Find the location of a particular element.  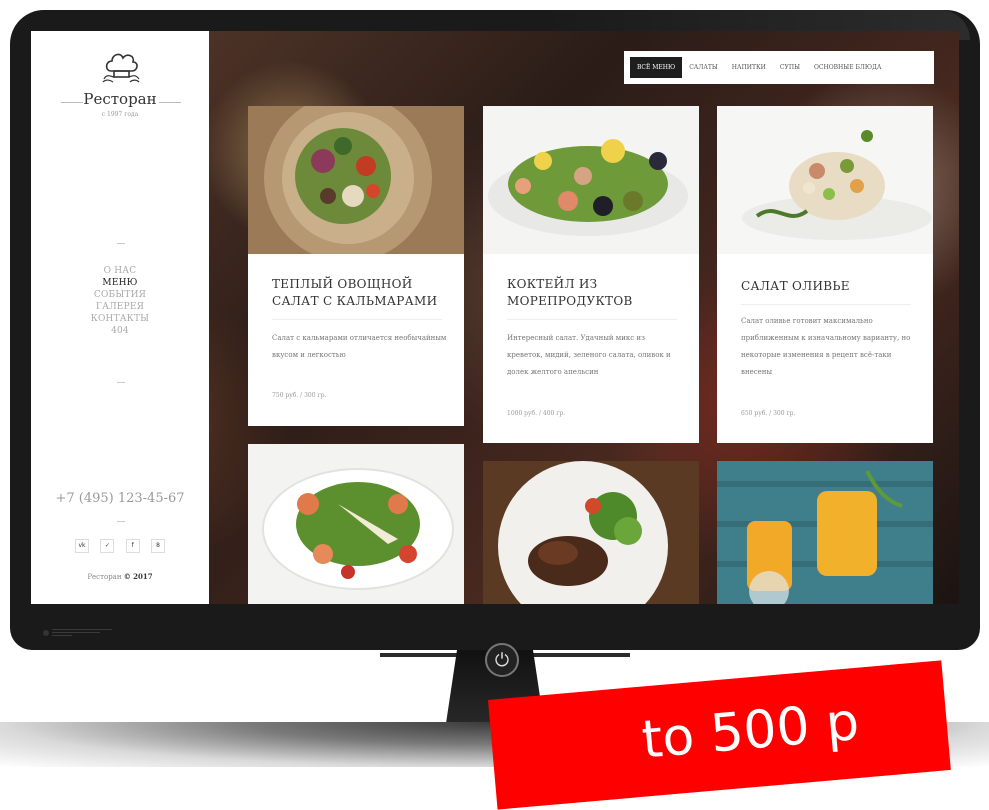

nav-item-404: 404 is located at coordinates (120, 331).